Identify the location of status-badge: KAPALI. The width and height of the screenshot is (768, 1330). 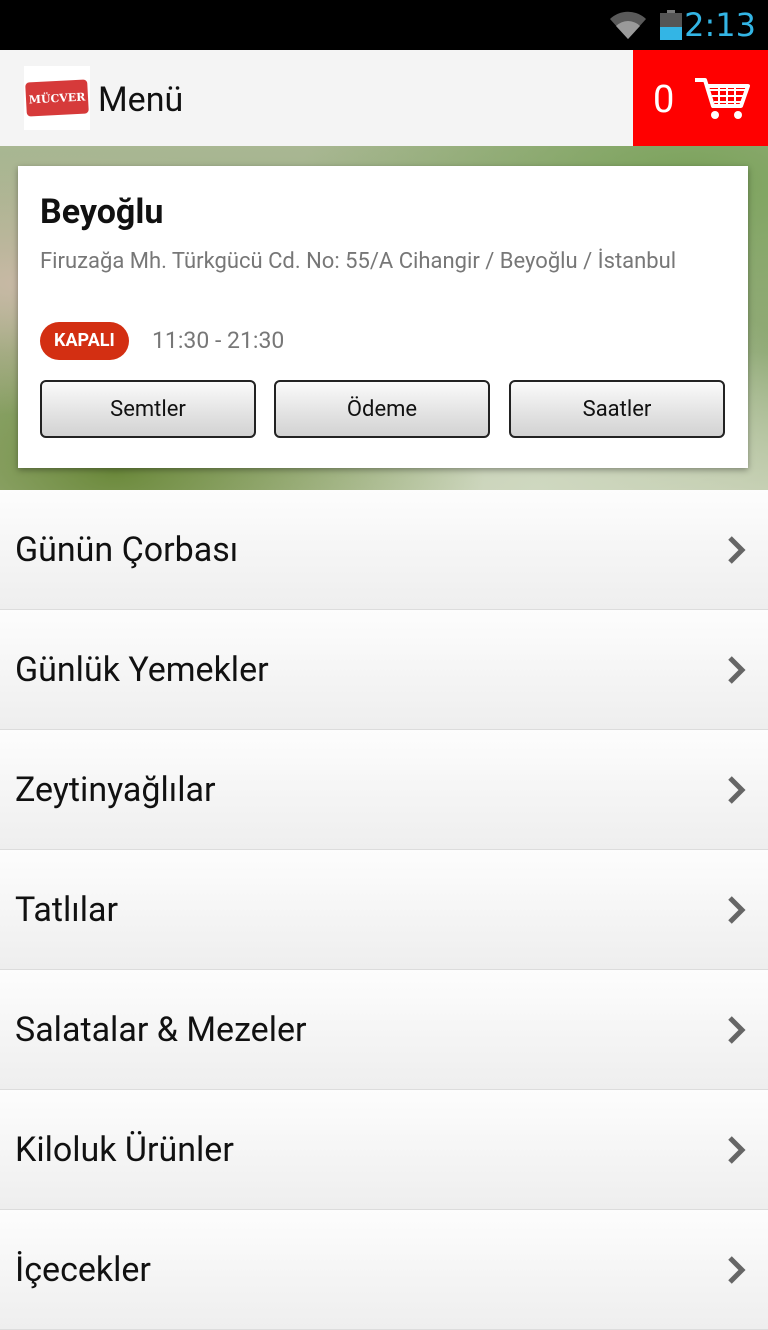
(84, 341).